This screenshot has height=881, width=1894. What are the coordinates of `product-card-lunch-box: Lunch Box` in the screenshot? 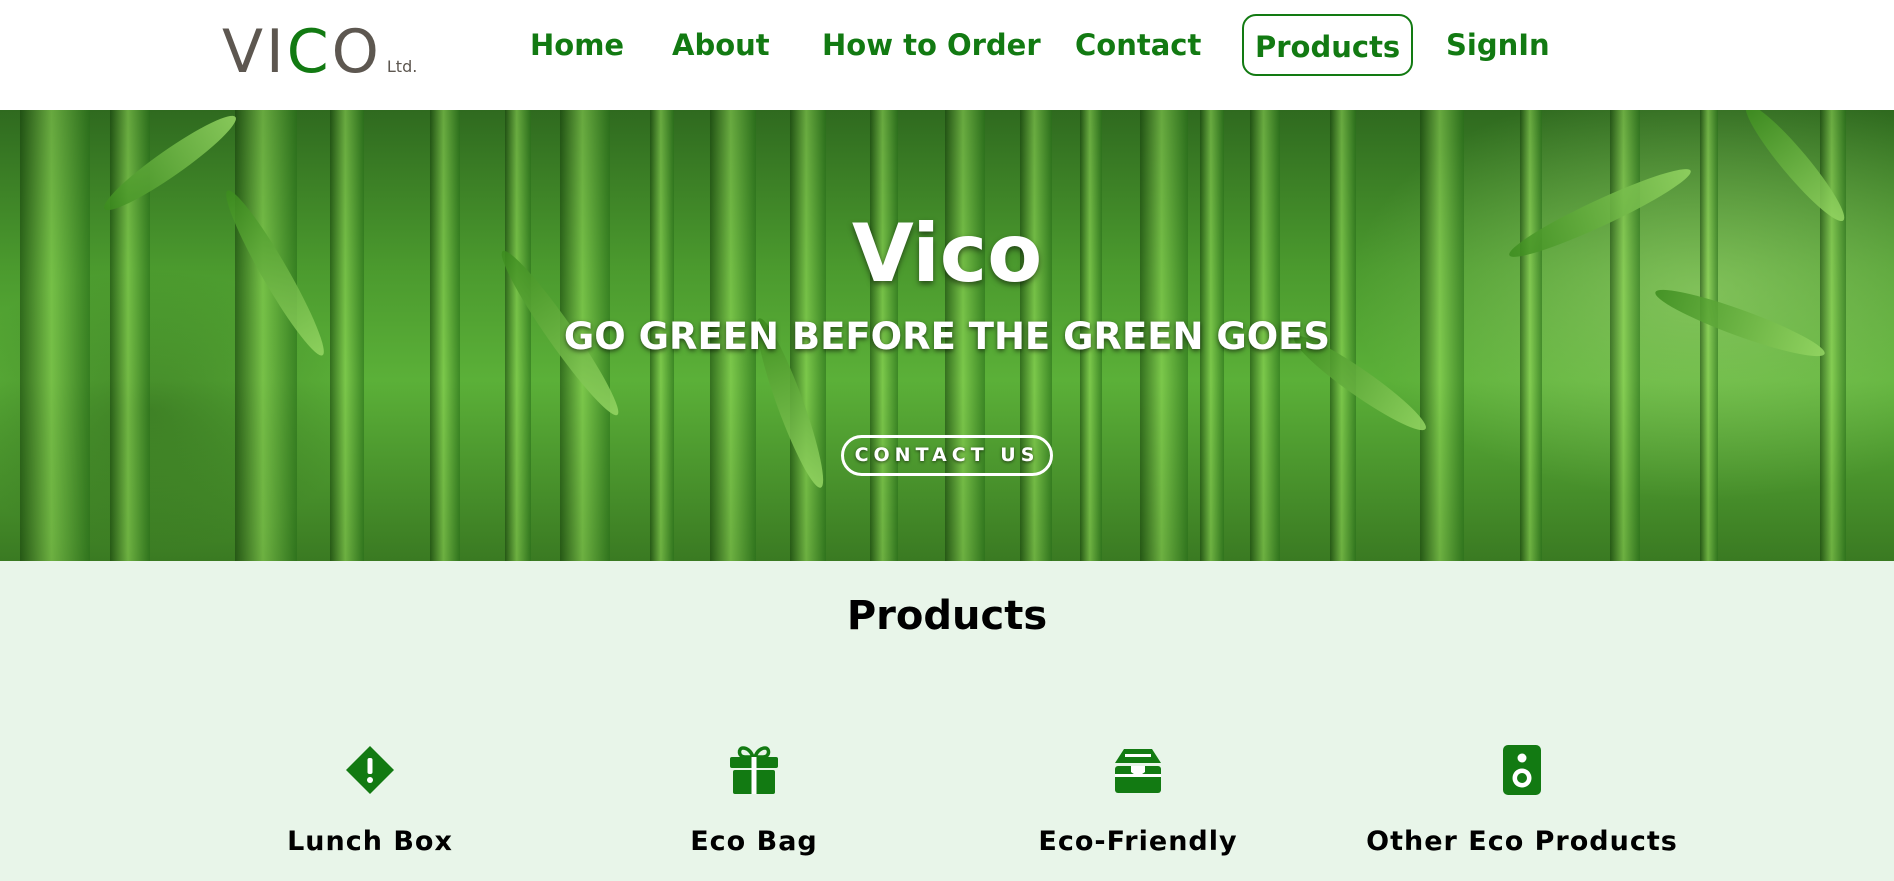 It's located at (370, 813).